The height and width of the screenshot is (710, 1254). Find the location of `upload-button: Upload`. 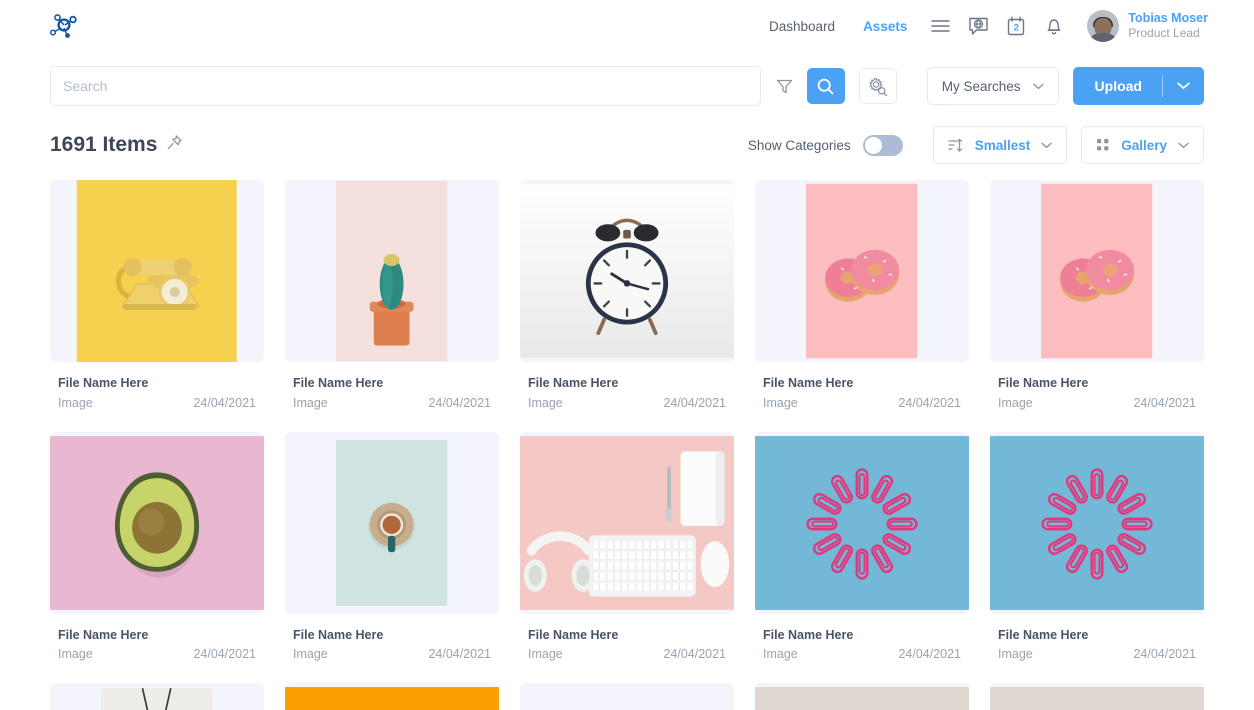

upload-button: Upload is located at coordinates (1138, 86).